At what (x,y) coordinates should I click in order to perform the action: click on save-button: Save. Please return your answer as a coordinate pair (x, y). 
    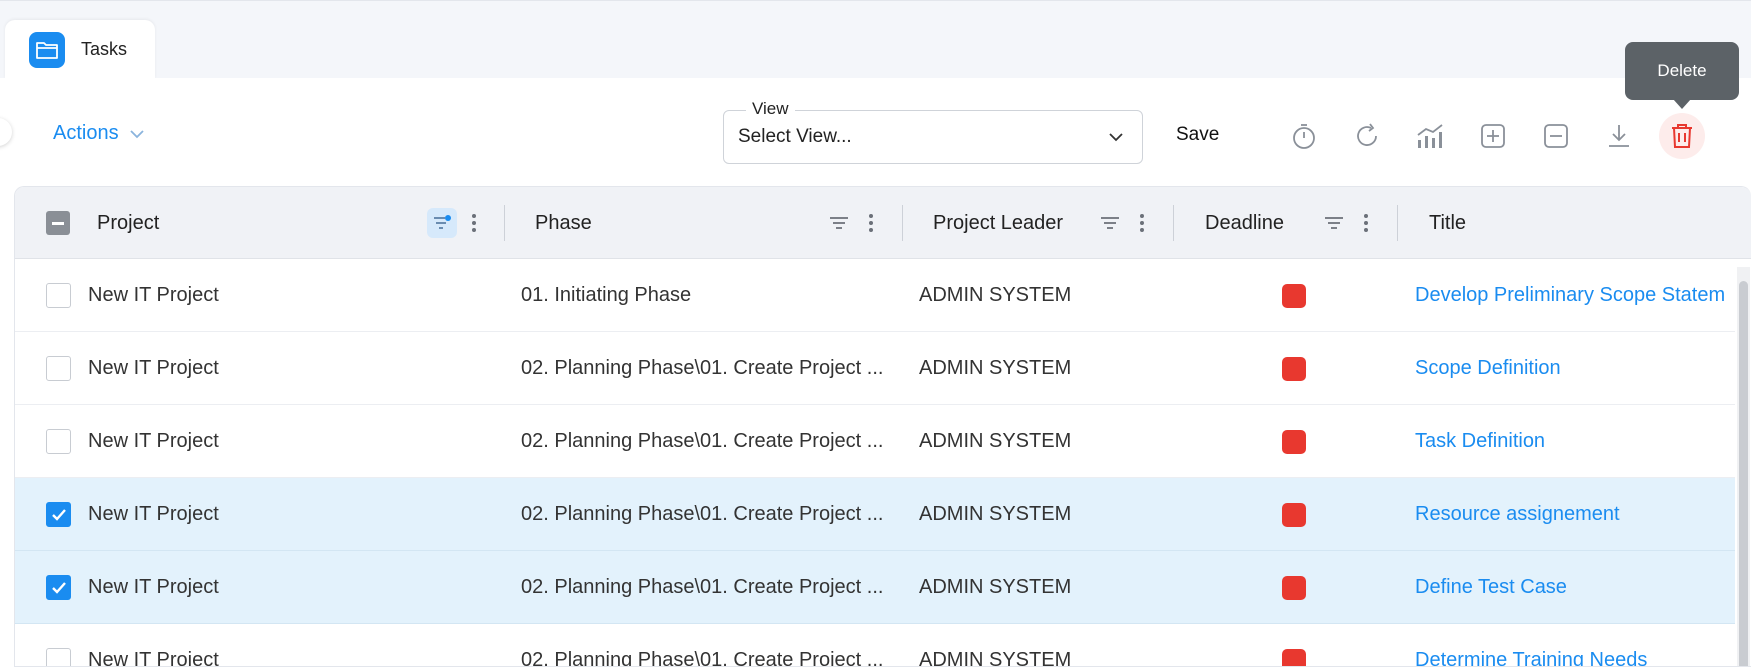
    Looking at the image, I should click on (1197, 135).